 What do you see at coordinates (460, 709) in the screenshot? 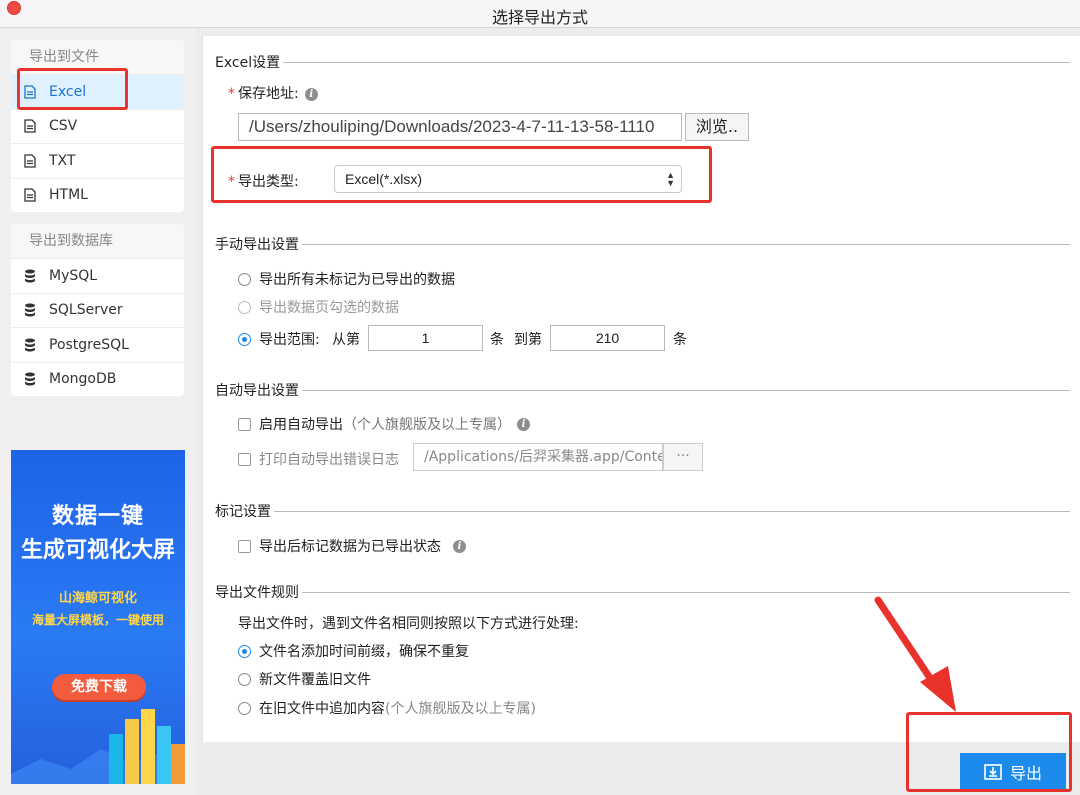
I see `edition-note: (个人旗舰版及以上专属)` at bounding box center [460, 709].